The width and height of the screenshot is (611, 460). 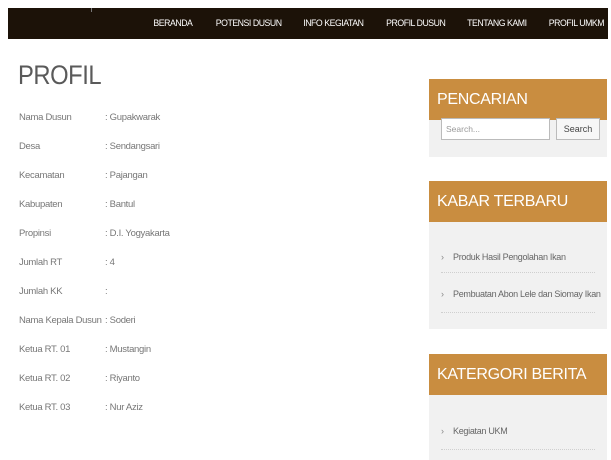 What do you see at coordinates (518, 407) in the screenshot?
I see `news-category-widget: KATERGORI BERITA › Kegiatan UKM` at bounding box center [518, 407].